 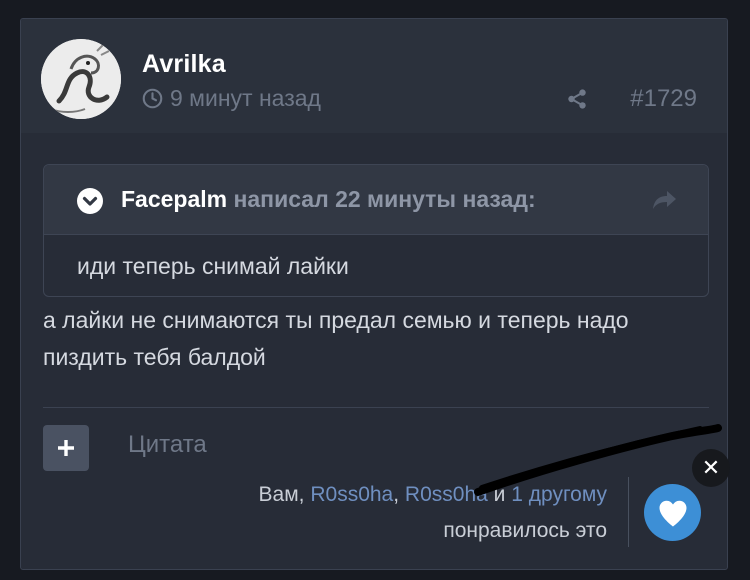 I want to click on likes-and: и, so click(x=499, y=494).